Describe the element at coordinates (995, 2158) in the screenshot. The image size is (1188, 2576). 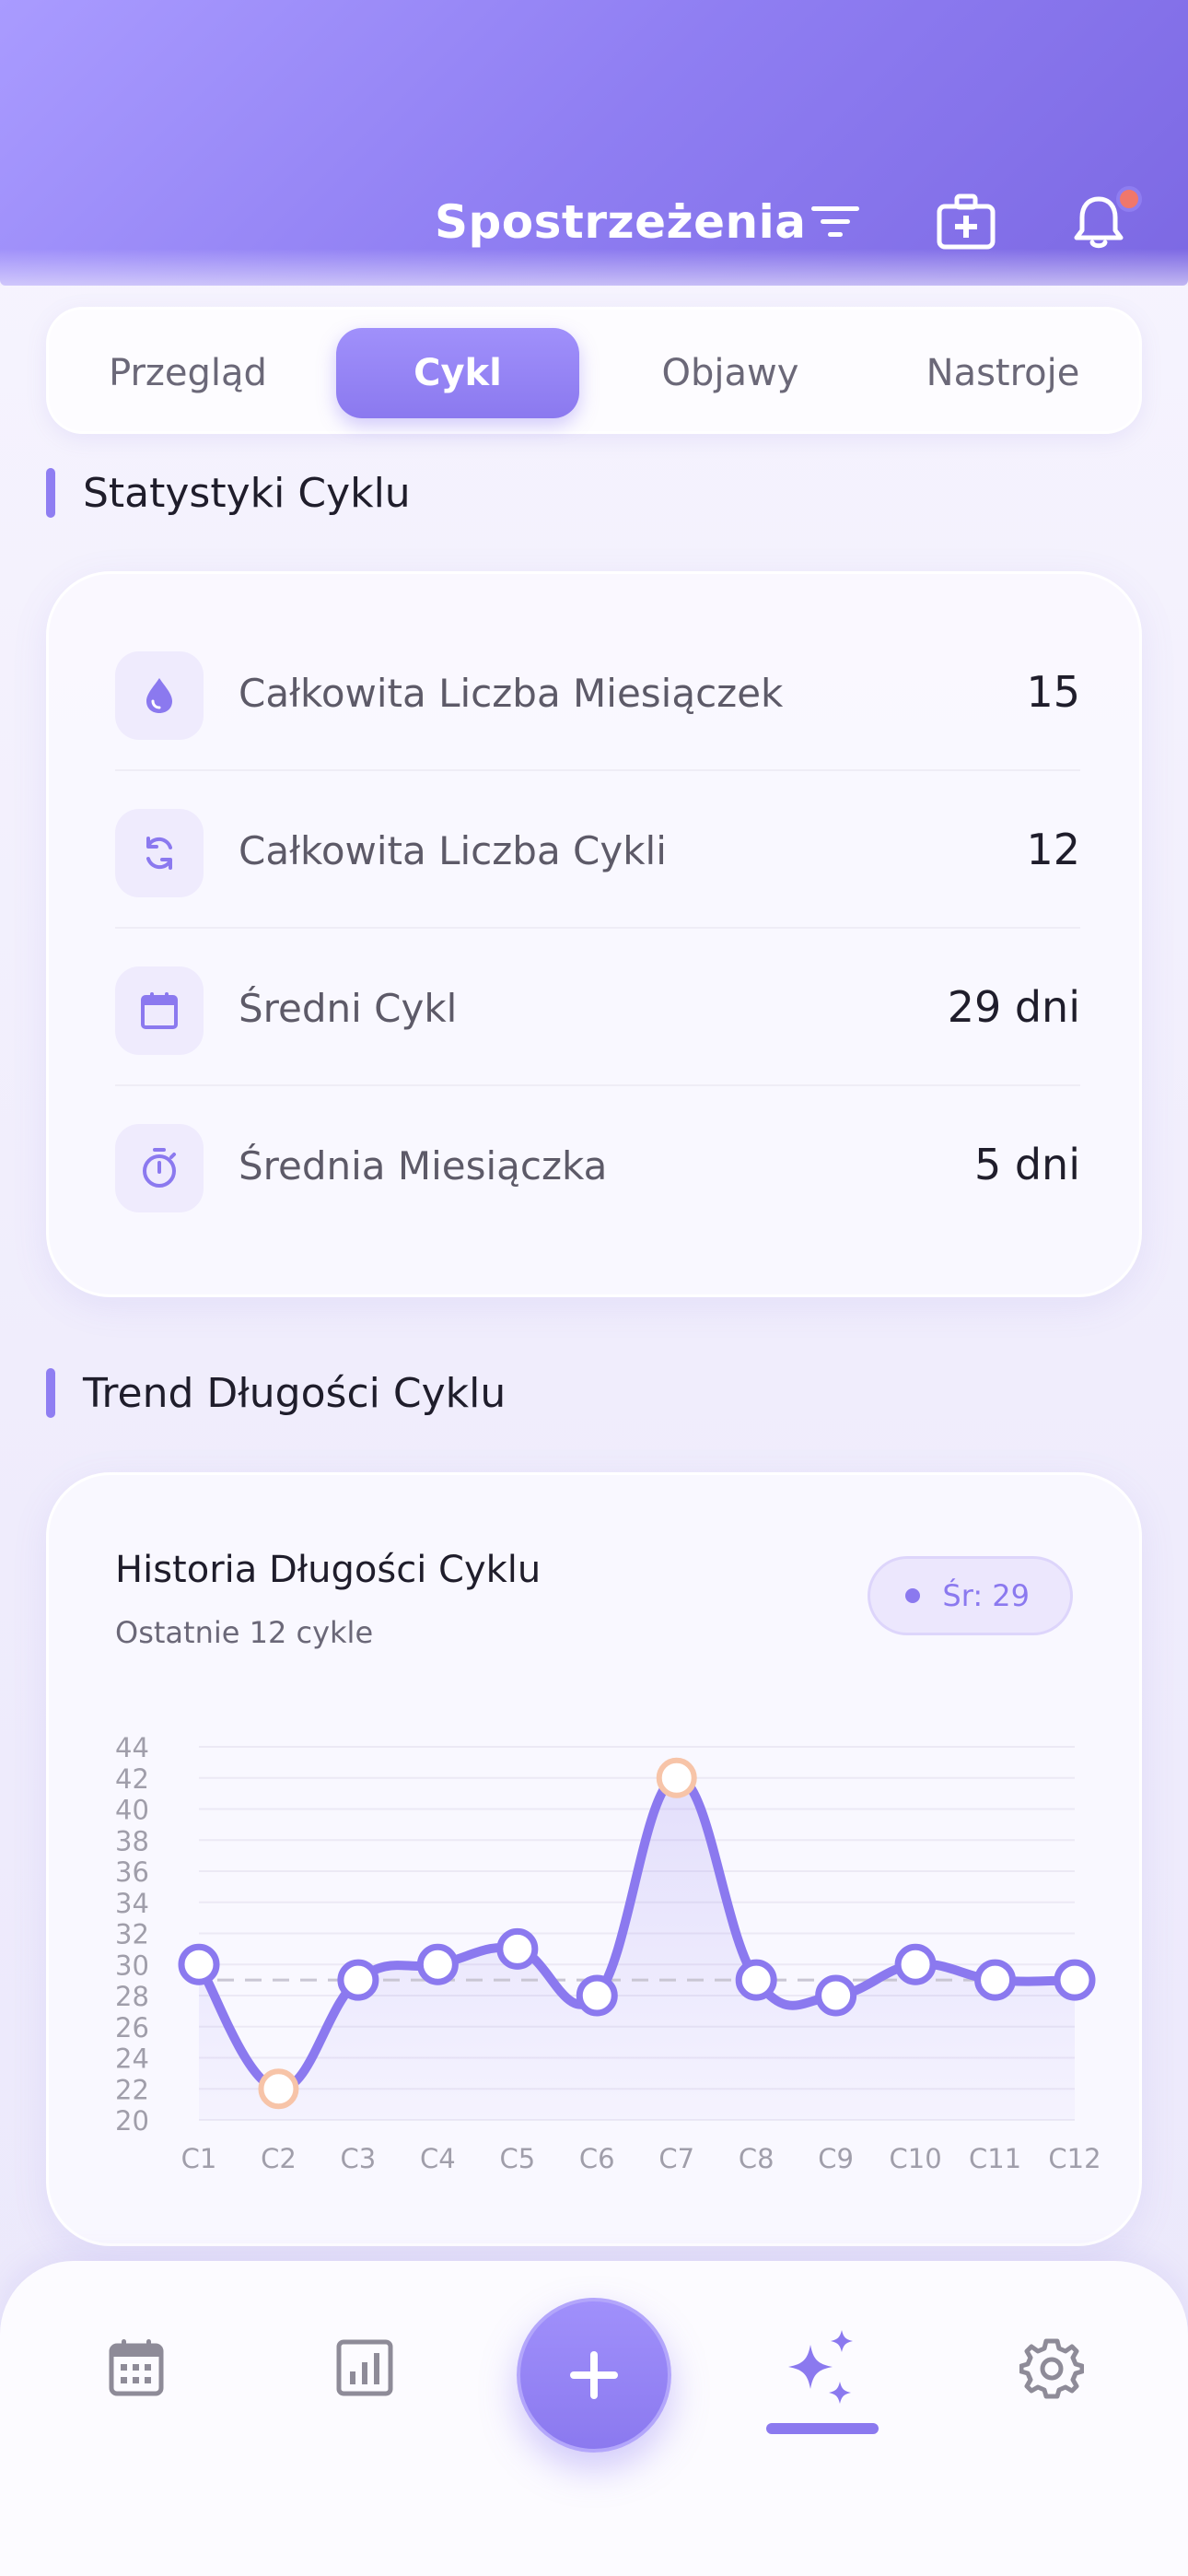
I see `x-tick-label: C11` at that location.